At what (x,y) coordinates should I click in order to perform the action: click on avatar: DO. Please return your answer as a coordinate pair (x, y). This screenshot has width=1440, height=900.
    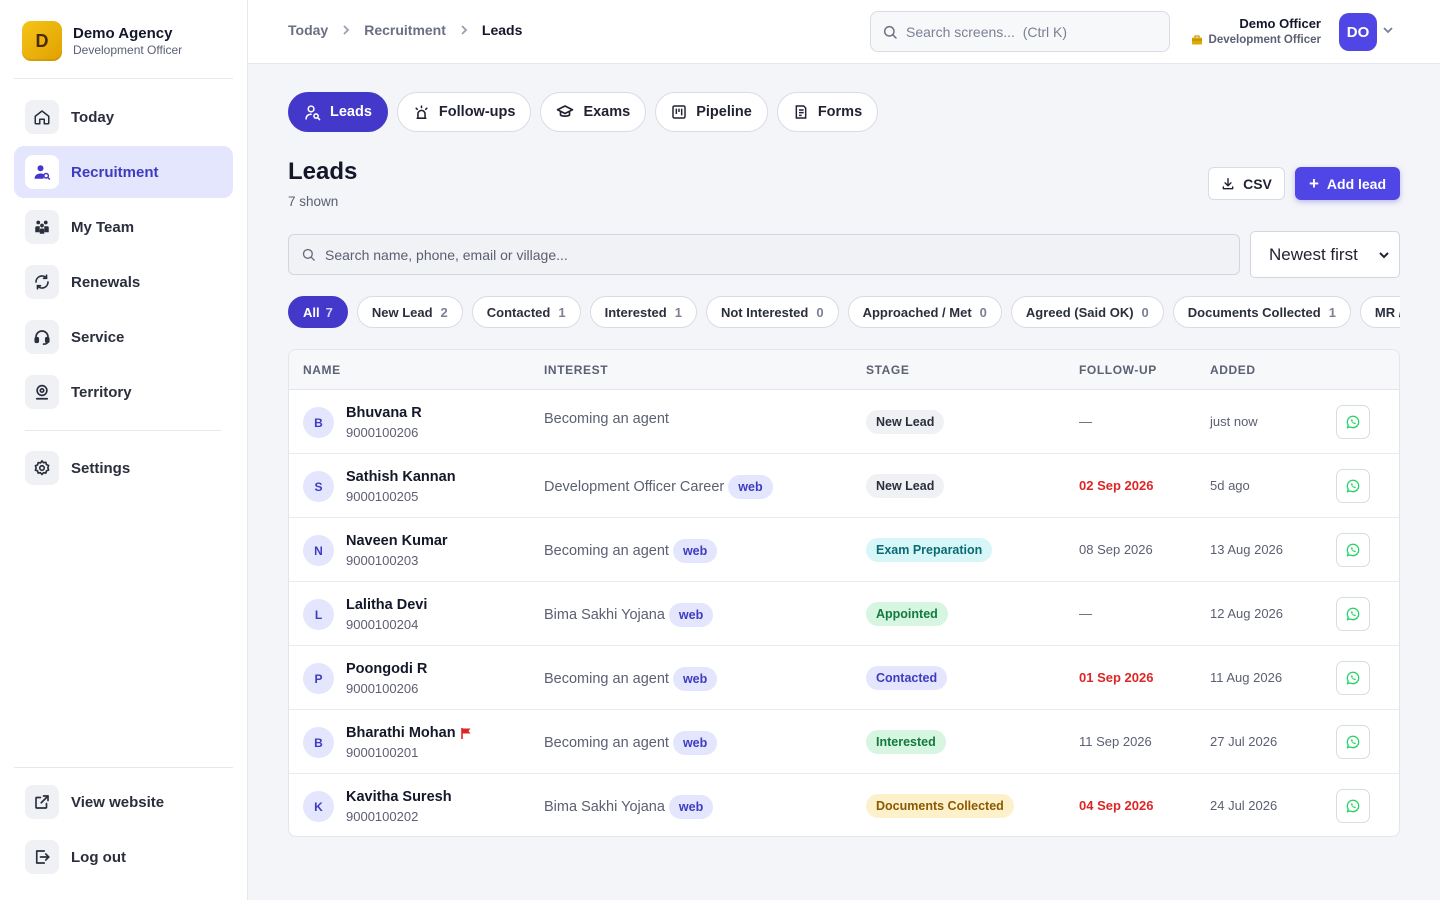
    Looking at the image, I should click on (1358, 32).